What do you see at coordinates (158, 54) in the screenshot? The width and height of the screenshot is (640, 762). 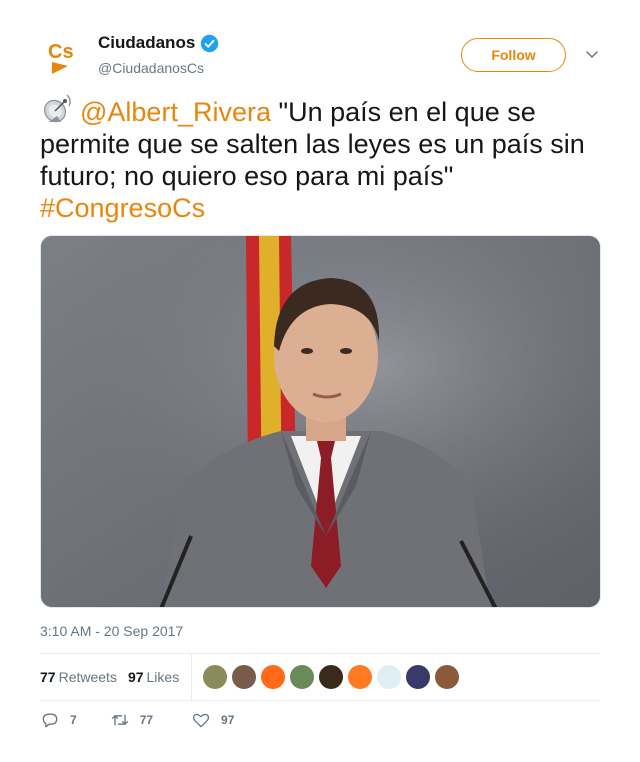 I see `account-names: Ciudadanos @CiudadanosCs` at bounding box center [158, 54].